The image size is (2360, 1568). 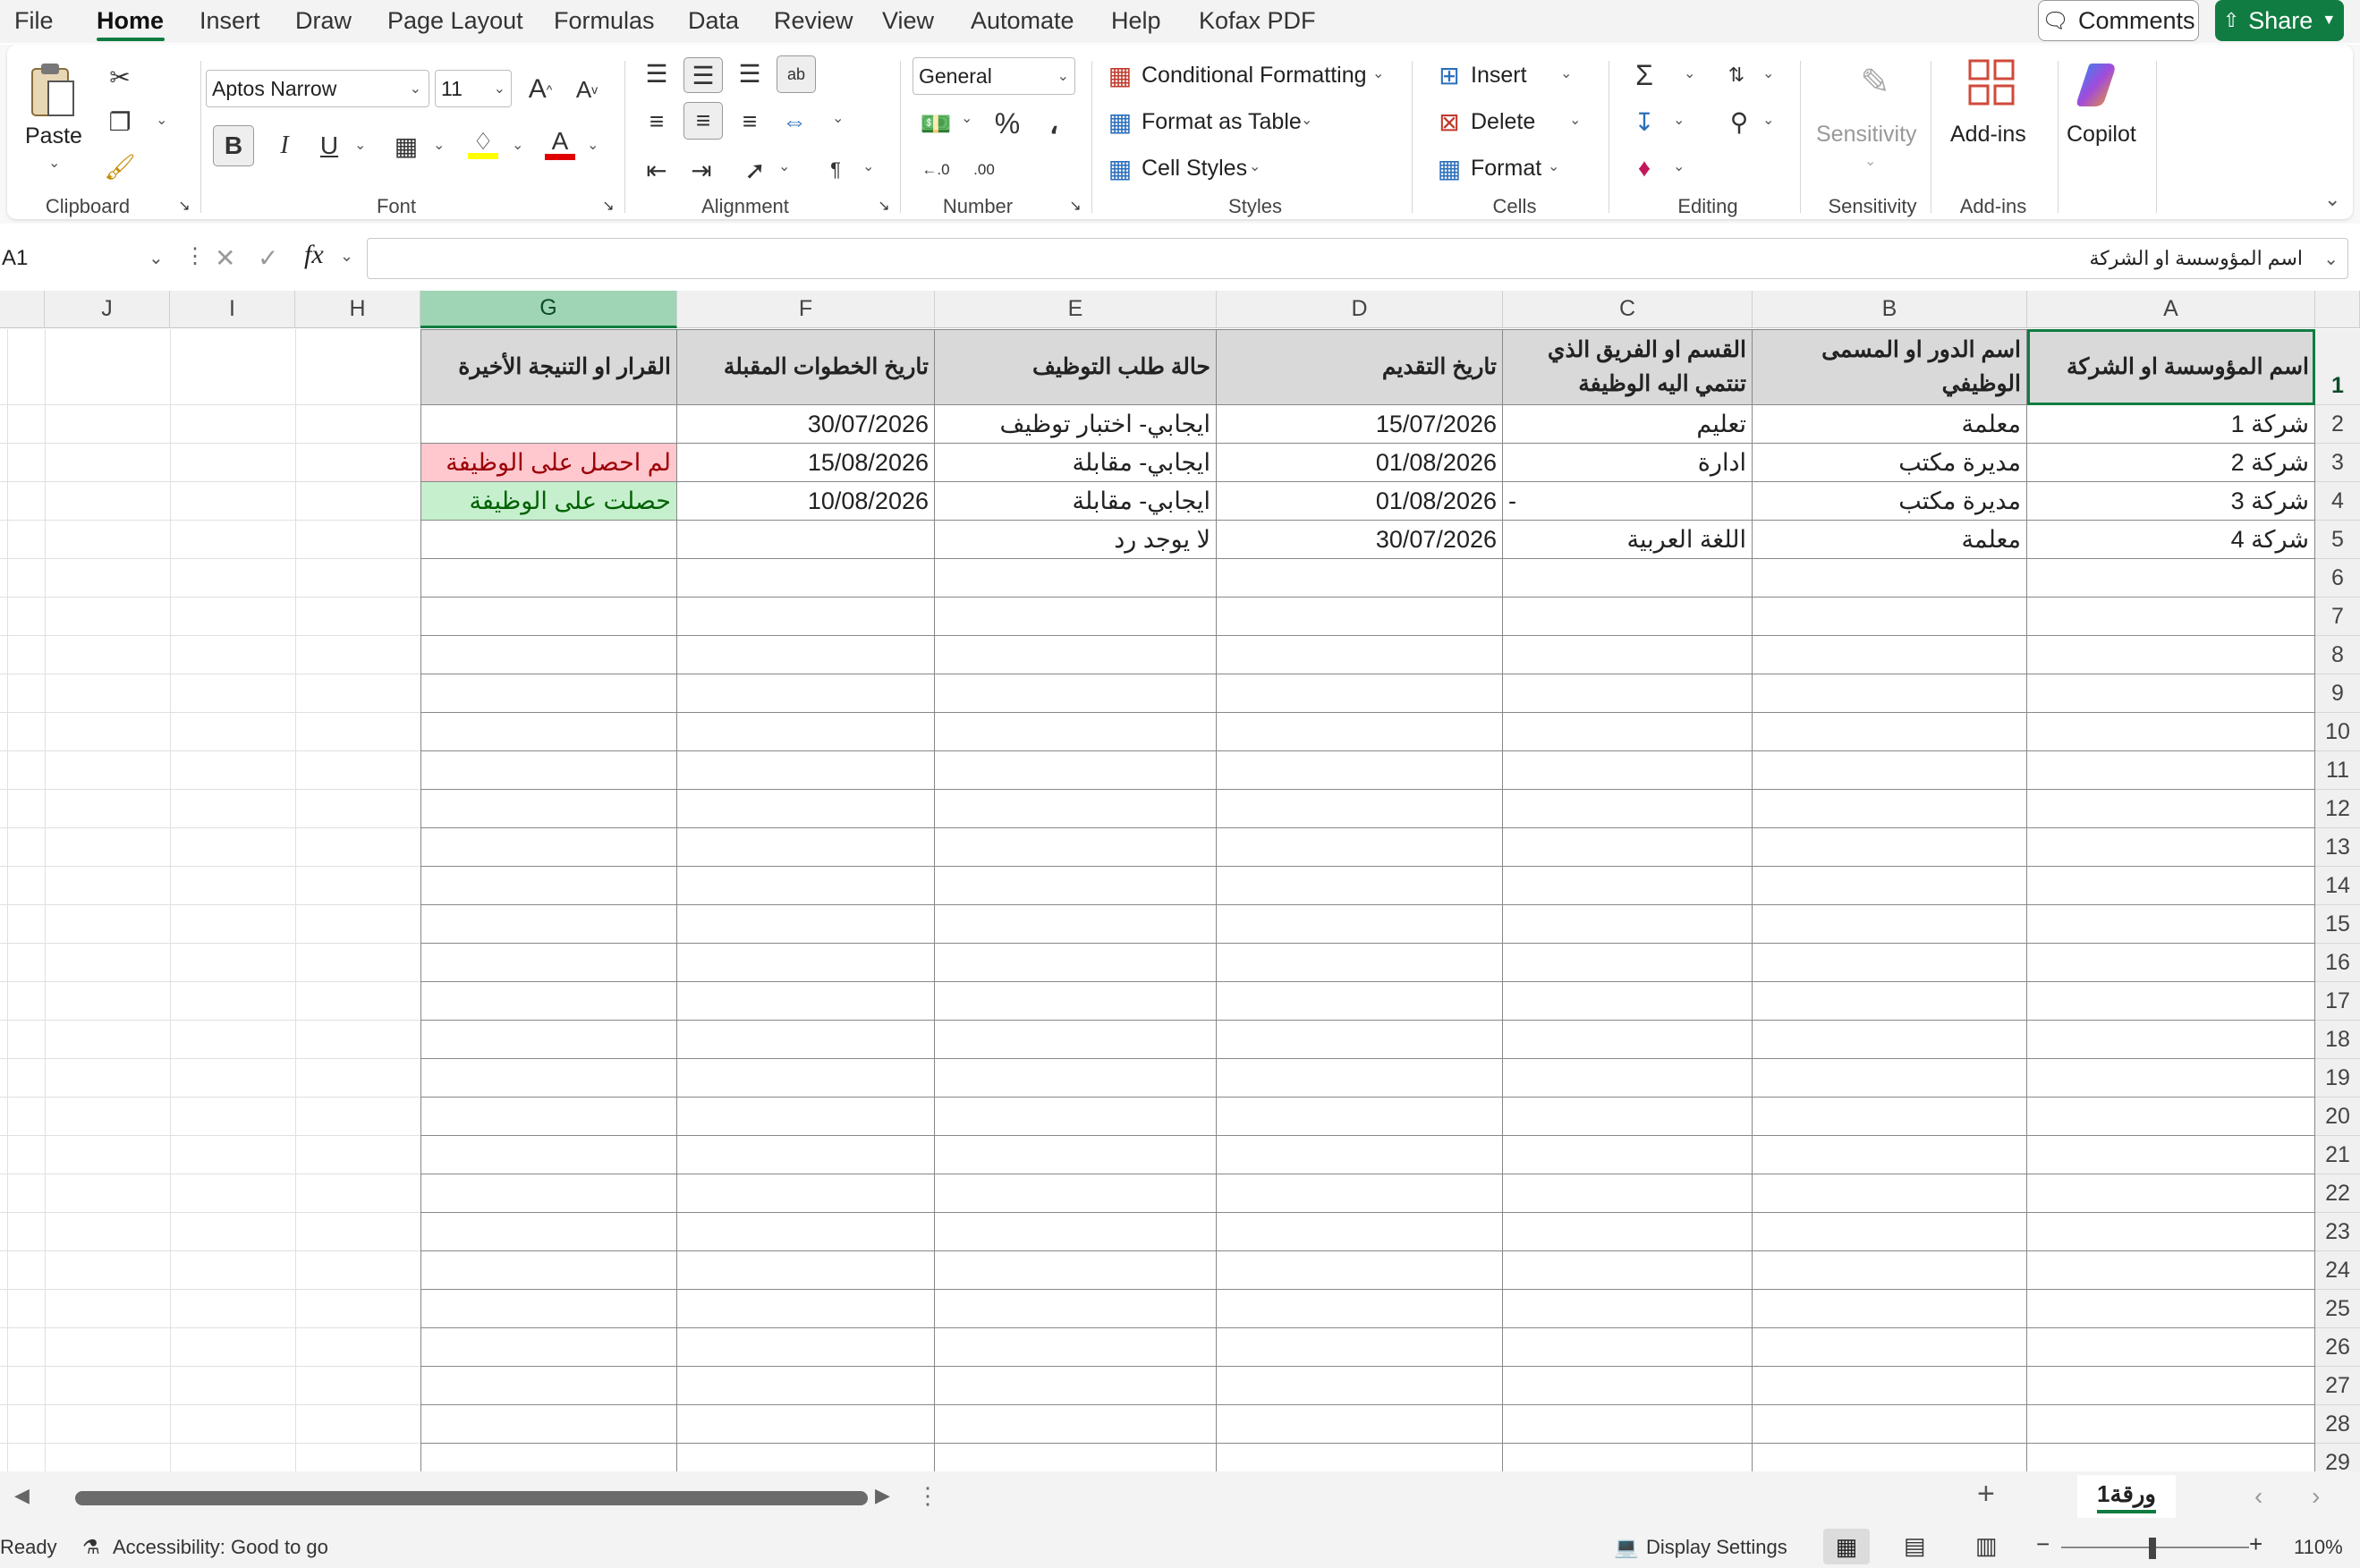 I want to click on previous-sheet-icon: ‹, so click(x=2258, y=1497).